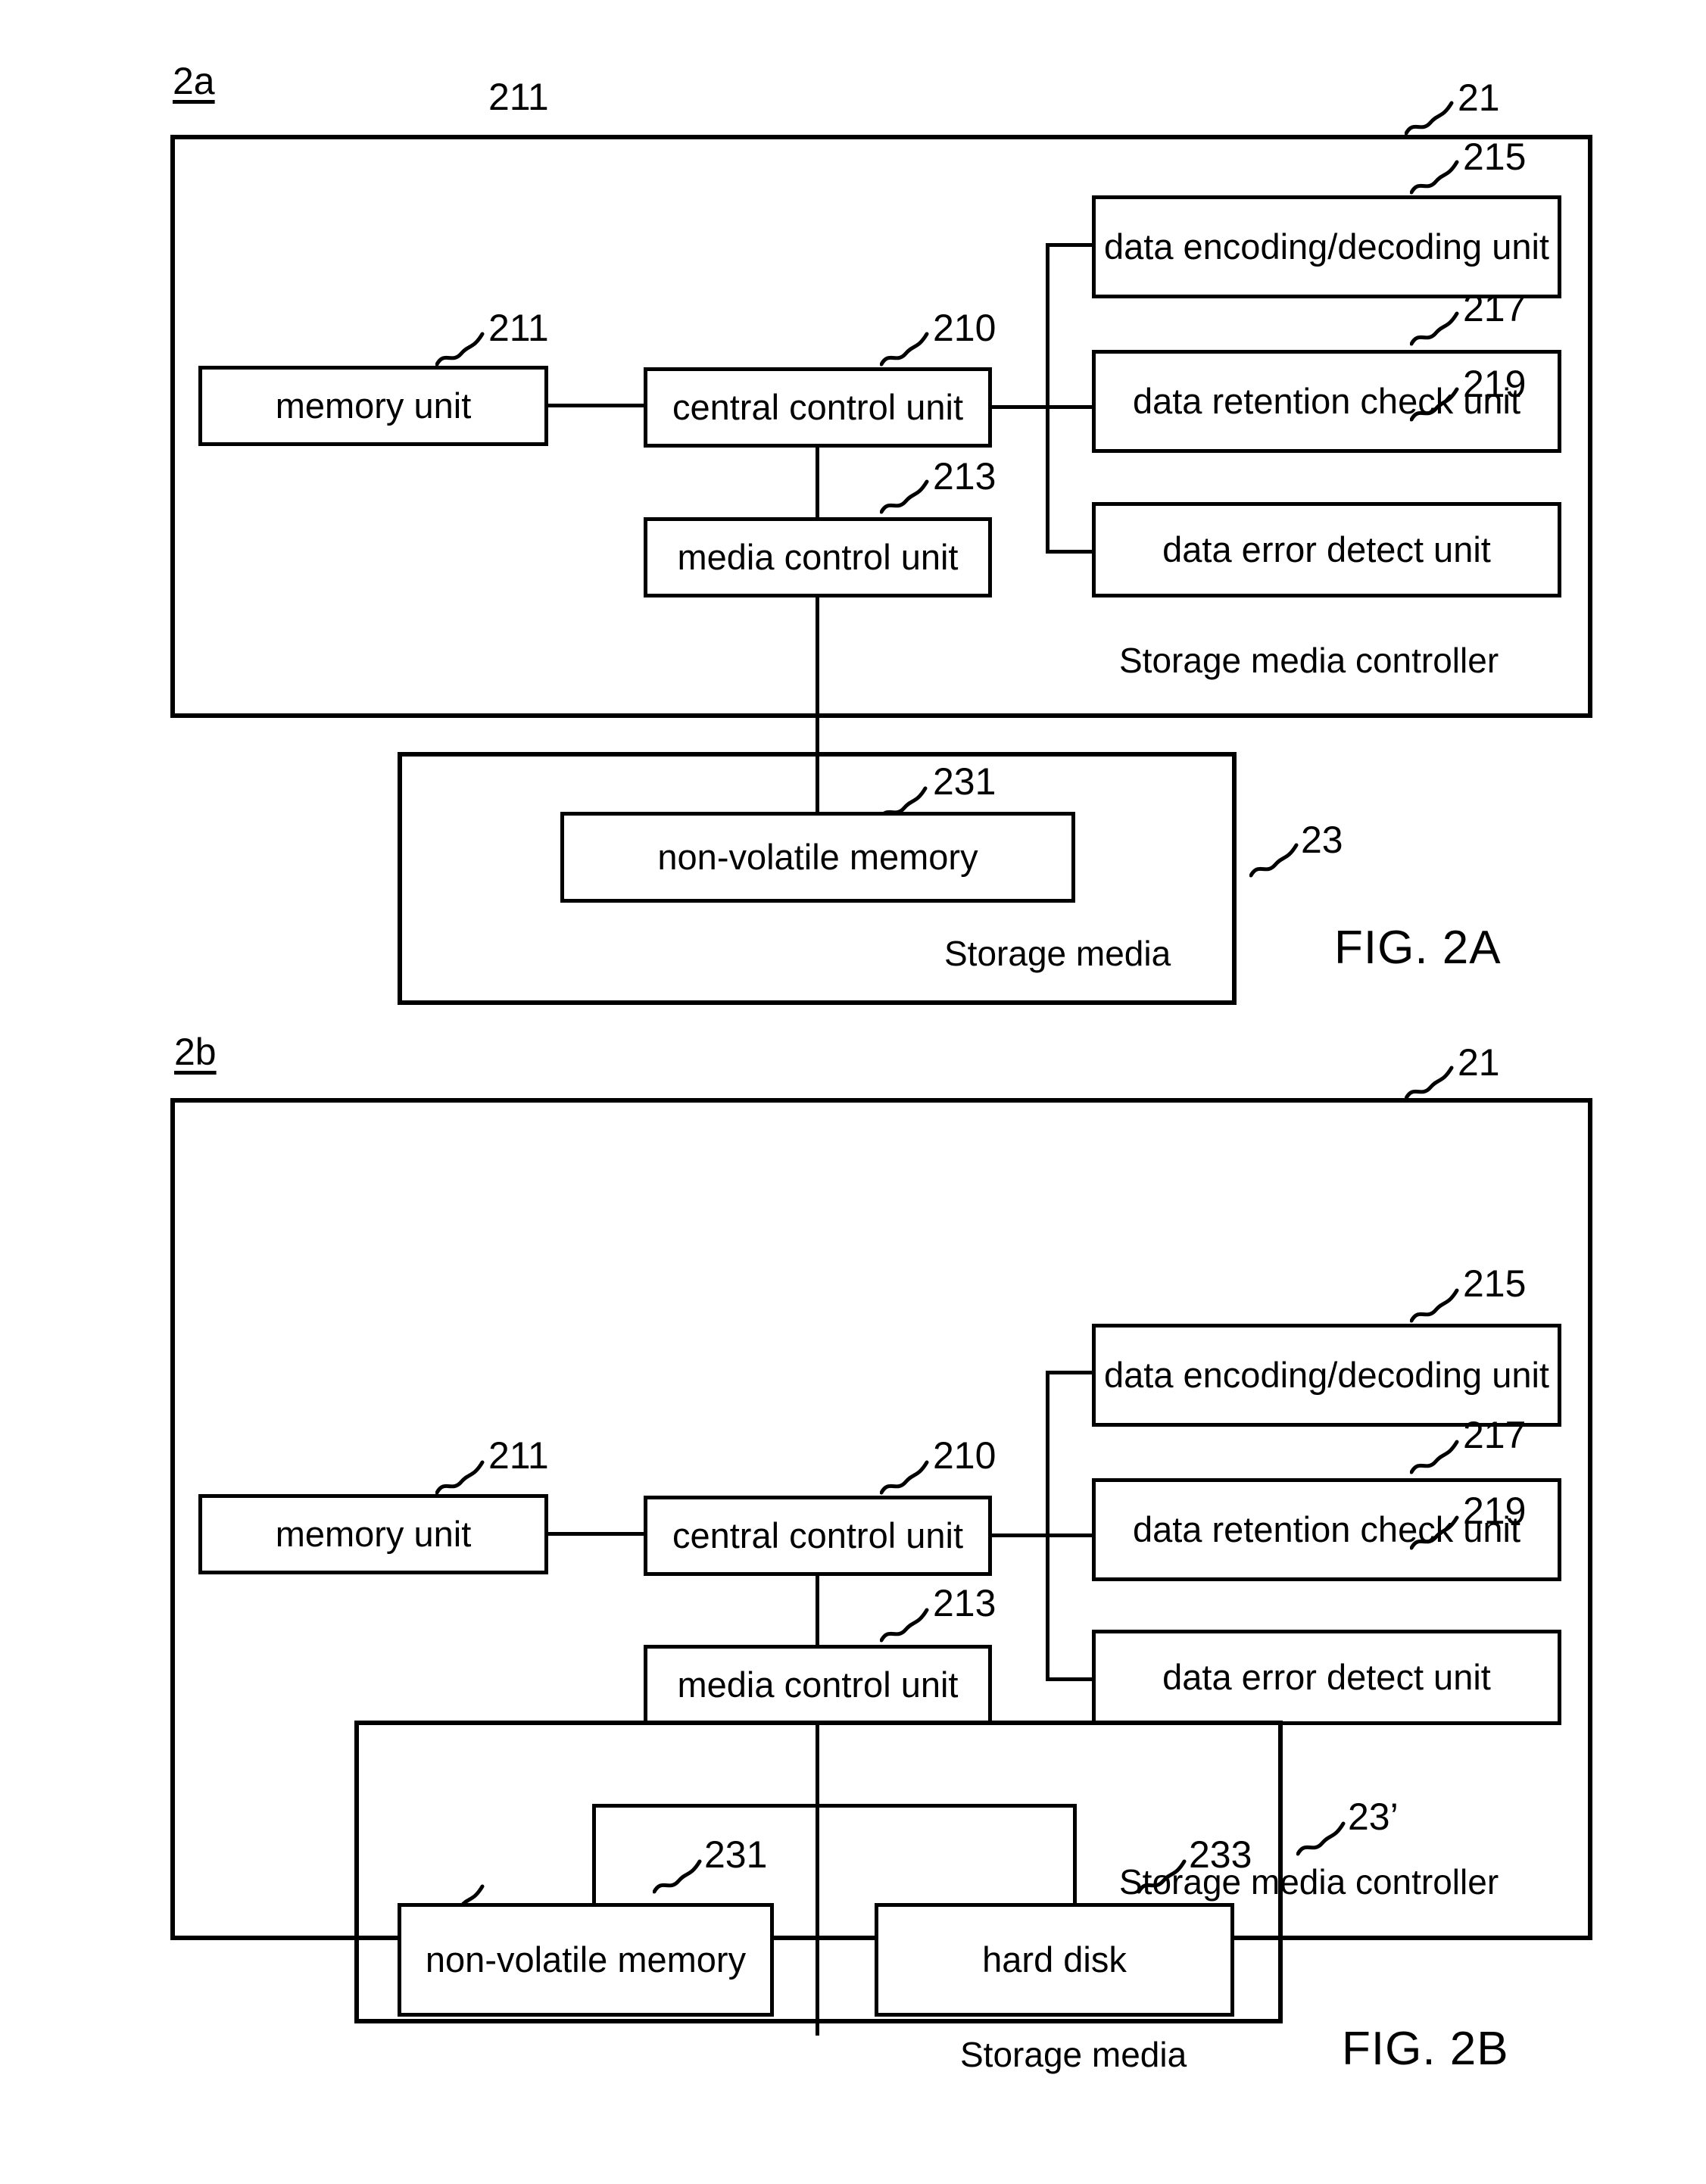 The height and width of the screenshot is (2184, 1706). I want to click on ref-number-215-2b: 215, so click(1495, 1283).